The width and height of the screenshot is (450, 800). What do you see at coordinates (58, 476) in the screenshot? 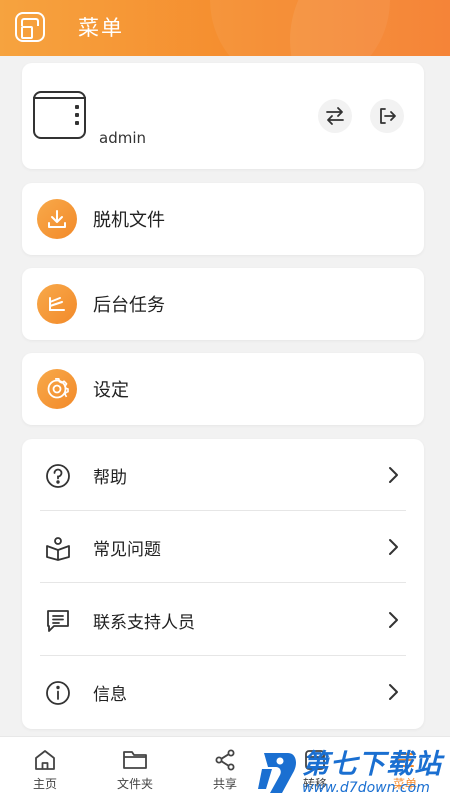
I see `question-icon` at bounding box center [58, 476].